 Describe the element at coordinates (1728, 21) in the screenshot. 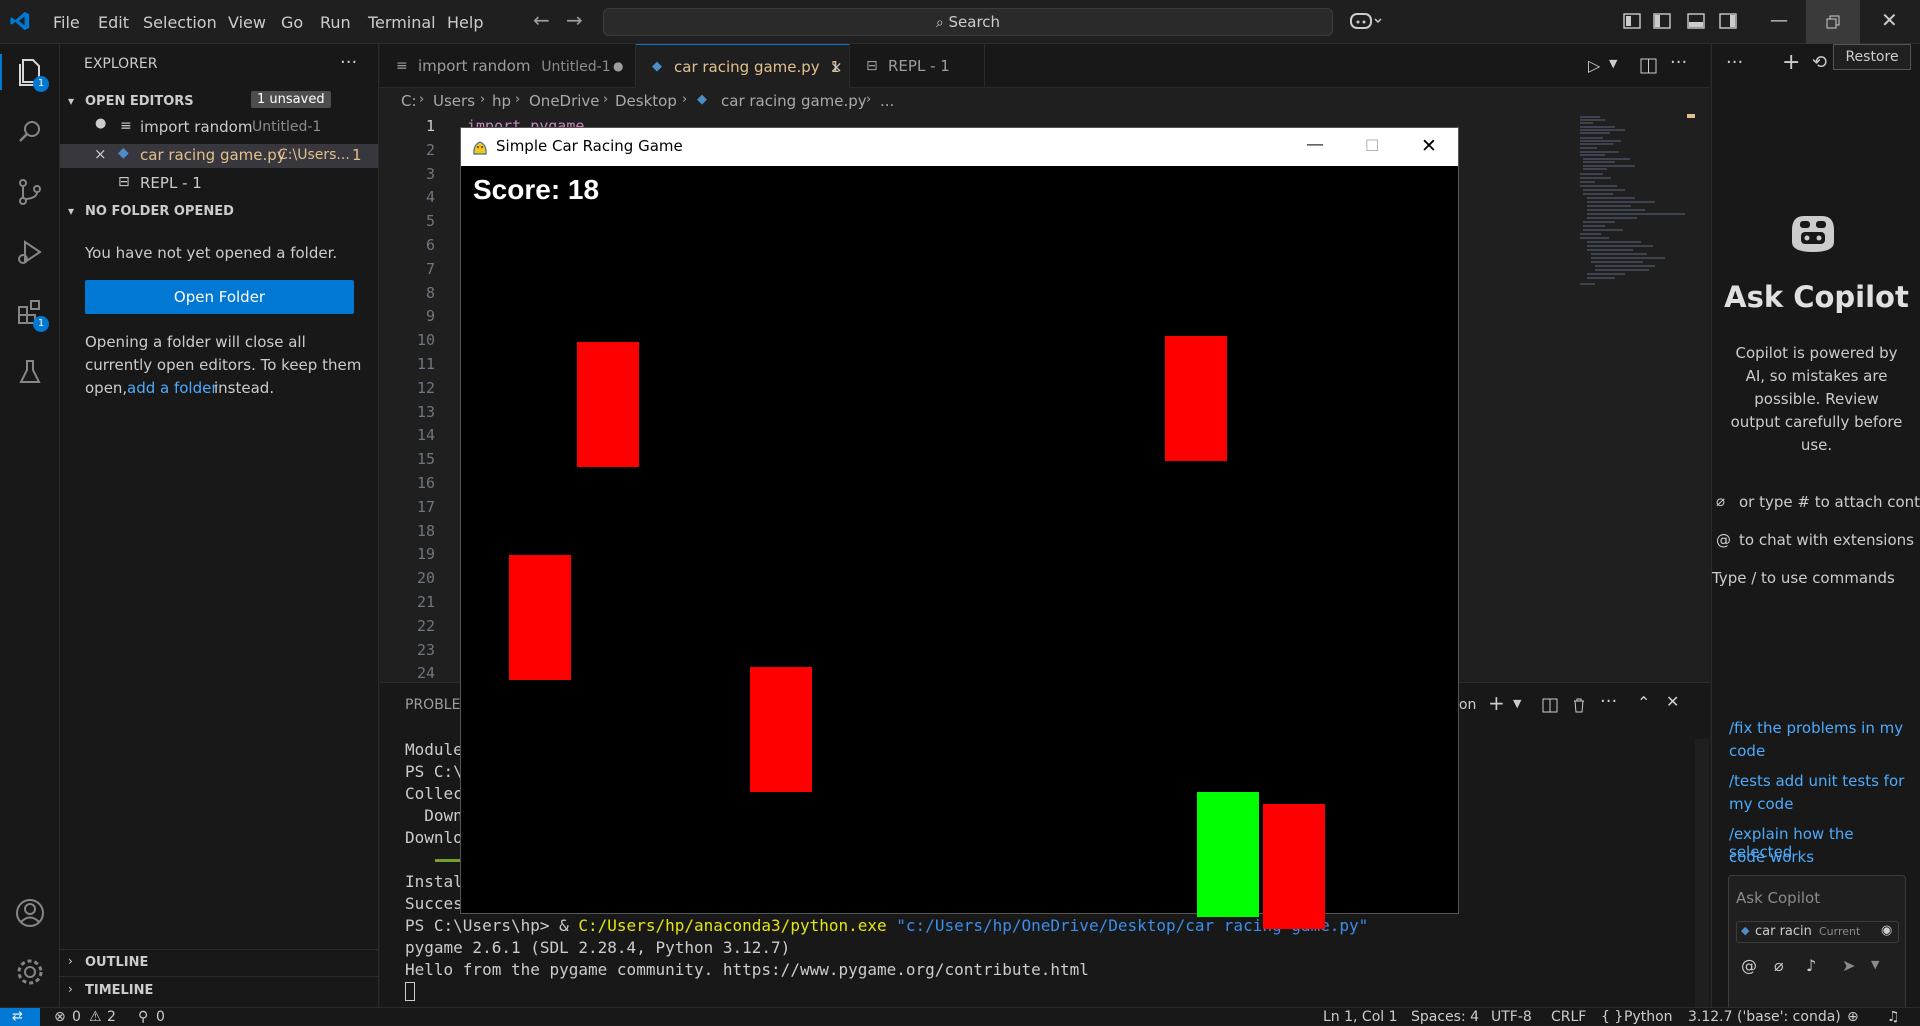

I see `toggle-secondary-sidebar-icon` at that location.